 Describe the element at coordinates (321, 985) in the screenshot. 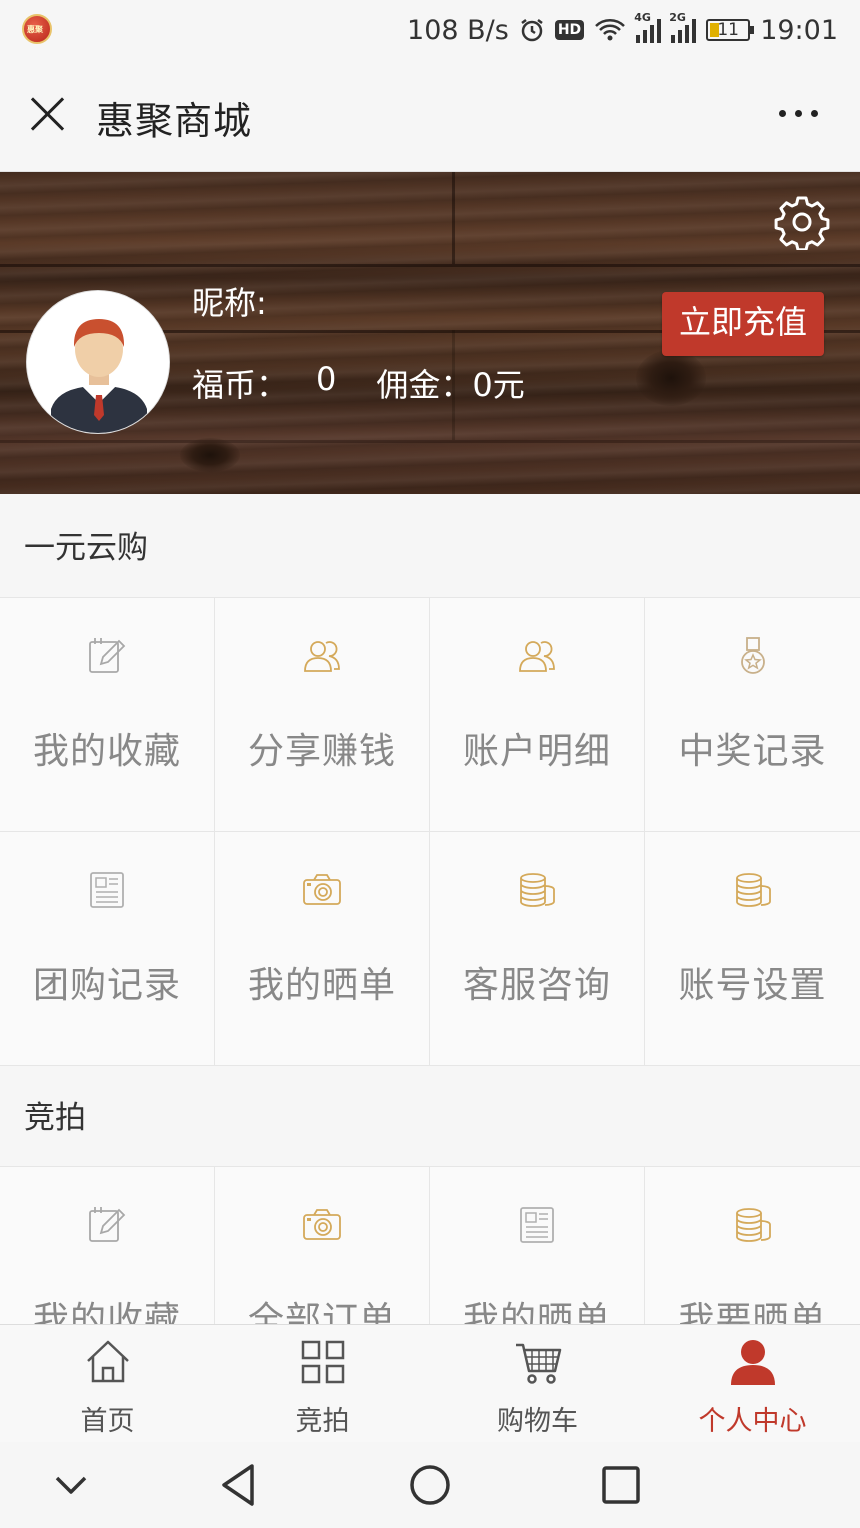

I see `menu-item-label: 我的晒单` at that location.